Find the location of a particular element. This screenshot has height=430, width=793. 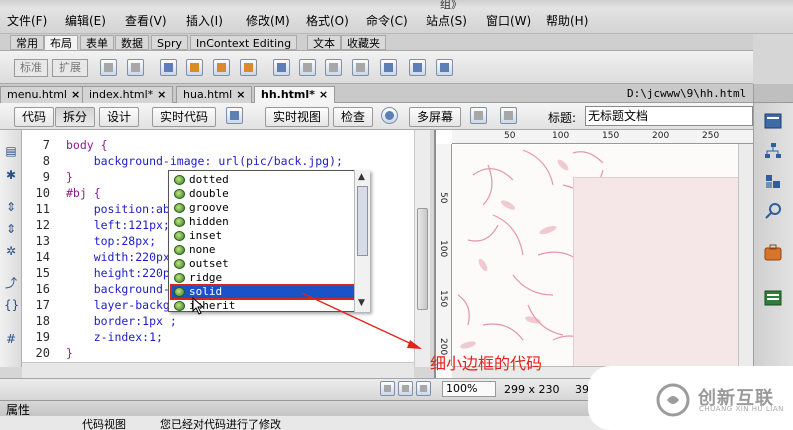

insert-panel-icon is located at coordinates (773, 121).